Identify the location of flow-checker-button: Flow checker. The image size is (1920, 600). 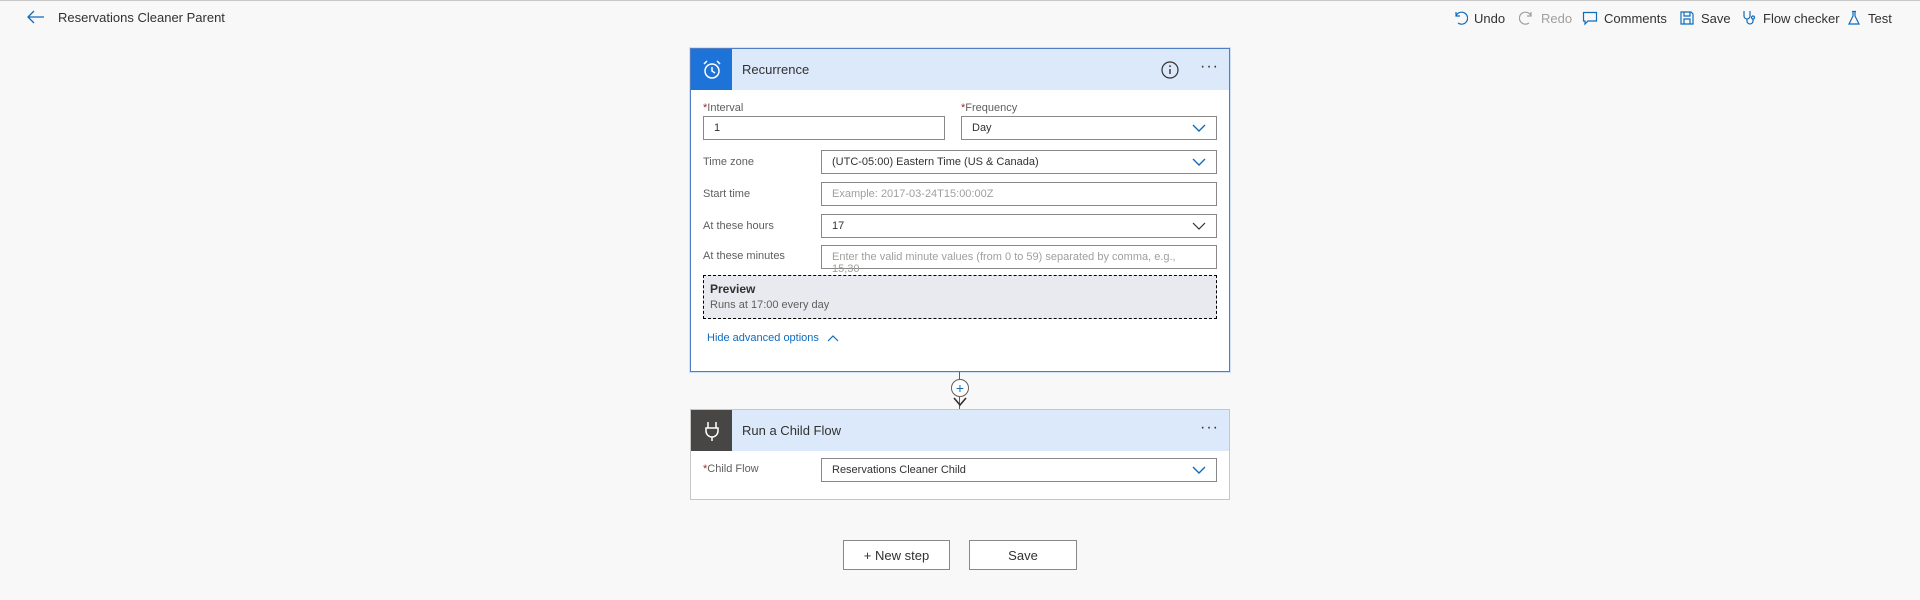
(1790, 18).